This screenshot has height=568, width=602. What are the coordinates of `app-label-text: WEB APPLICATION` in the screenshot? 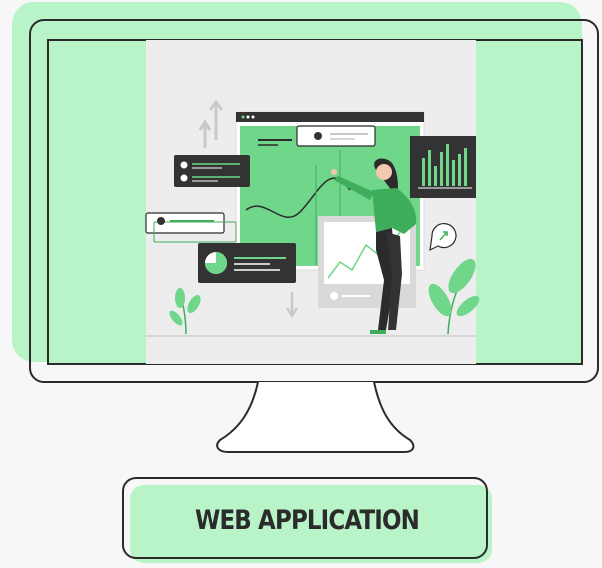 It's located at (307, 520).